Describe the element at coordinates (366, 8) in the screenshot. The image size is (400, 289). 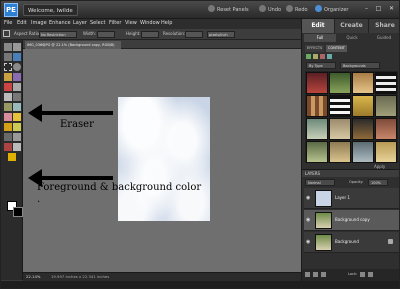
I see `minimize-button: –` at that location.